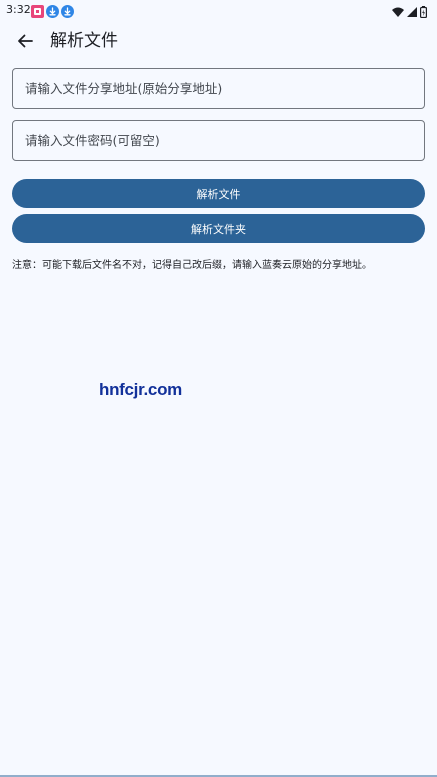 This screenshot has height=777, width=437. Describe the element at coordinates (18, 9) in the screenshot. I see `status-time: 3:32` at that location.